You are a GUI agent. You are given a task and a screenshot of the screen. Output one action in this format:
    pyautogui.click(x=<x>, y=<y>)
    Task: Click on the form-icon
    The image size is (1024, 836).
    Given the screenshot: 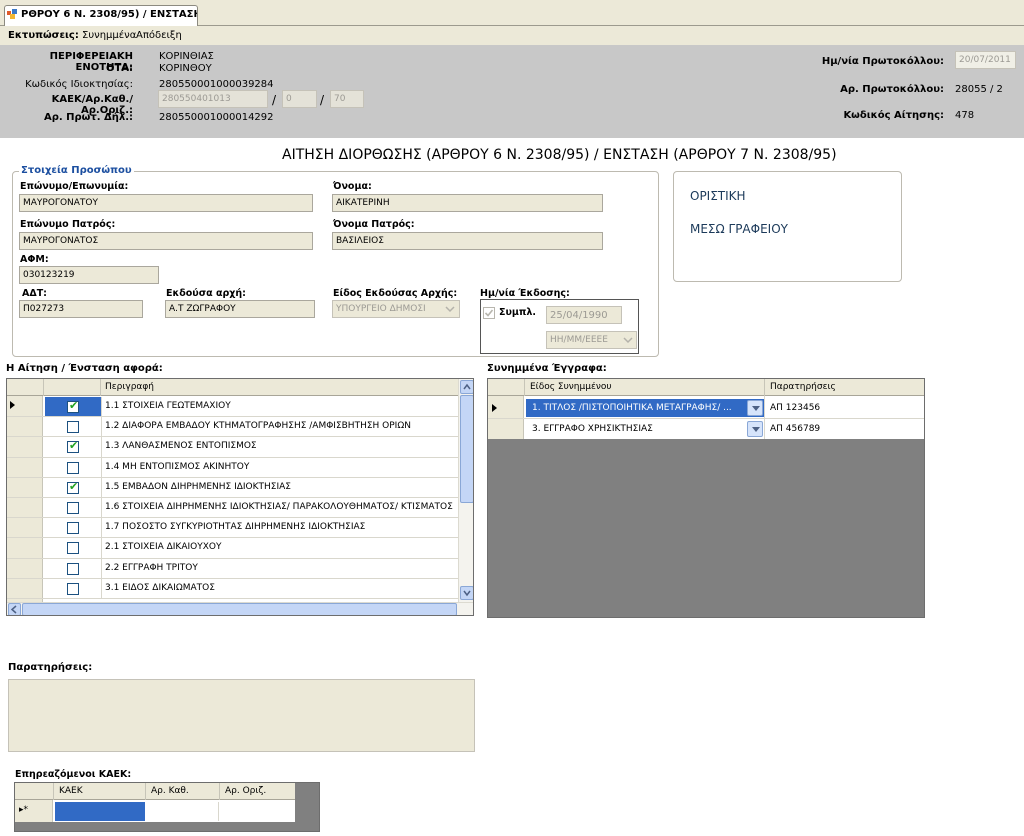 What is the action you would take?
    pyautogui.click(x=12, y=14)
    